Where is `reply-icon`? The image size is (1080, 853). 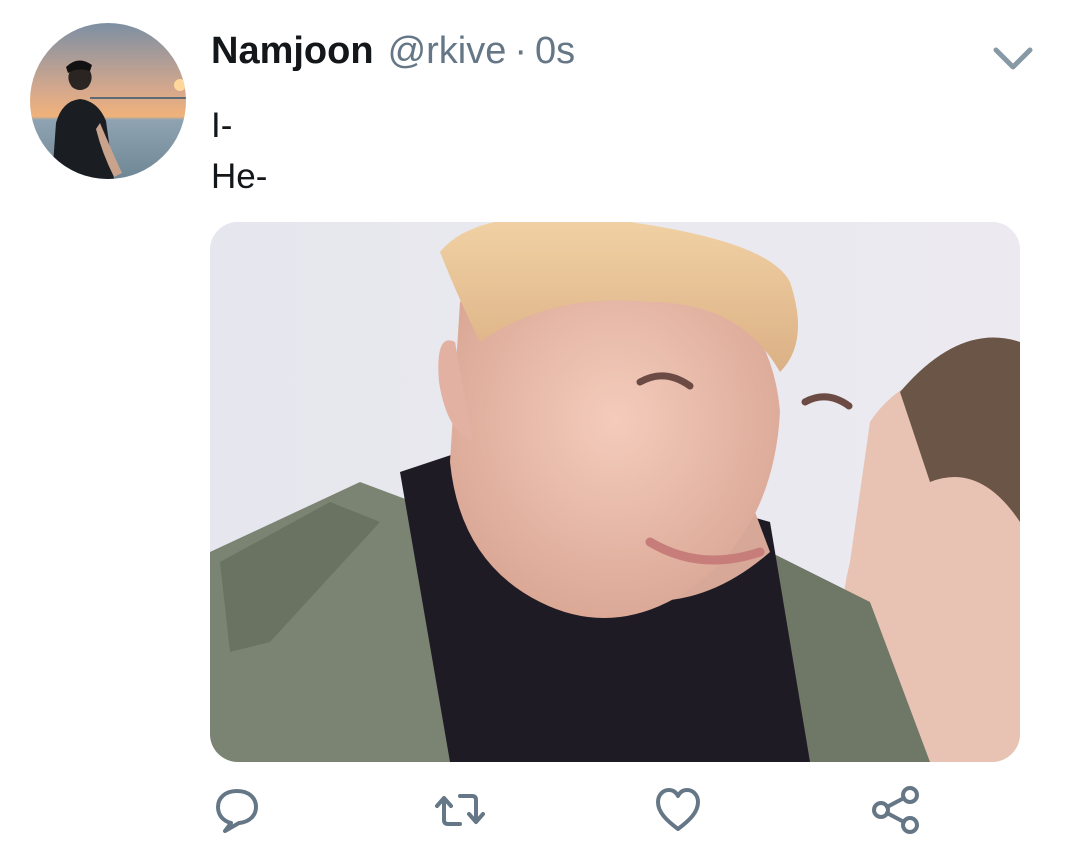
reply-icon is located at coordinates (237, 810).